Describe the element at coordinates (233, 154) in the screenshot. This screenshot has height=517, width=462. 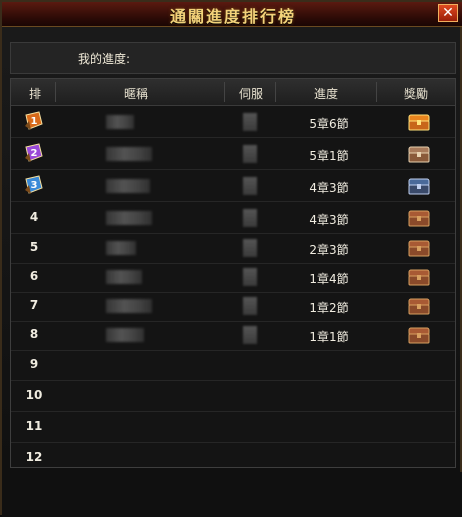
I see `table-row: 2 5章1節` at that location.